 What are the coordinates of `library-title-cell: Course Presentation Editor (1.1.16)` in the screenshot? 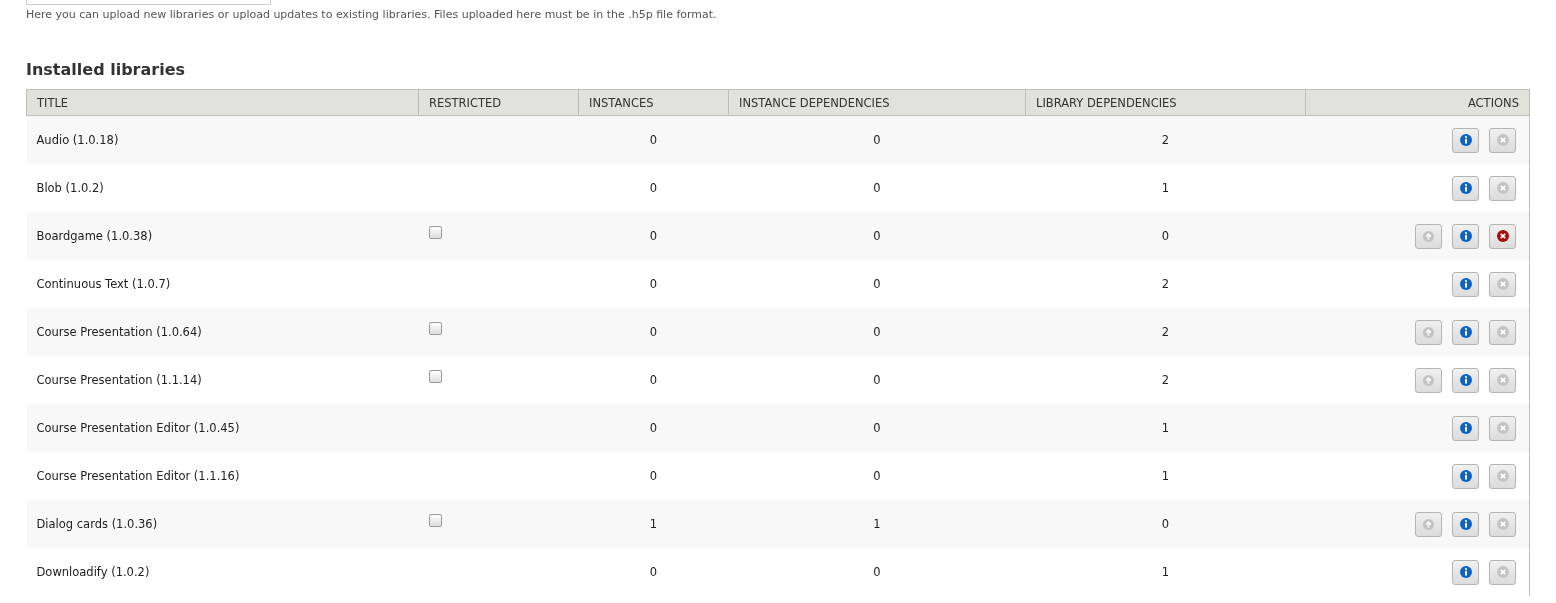 It's located at (222, 476).